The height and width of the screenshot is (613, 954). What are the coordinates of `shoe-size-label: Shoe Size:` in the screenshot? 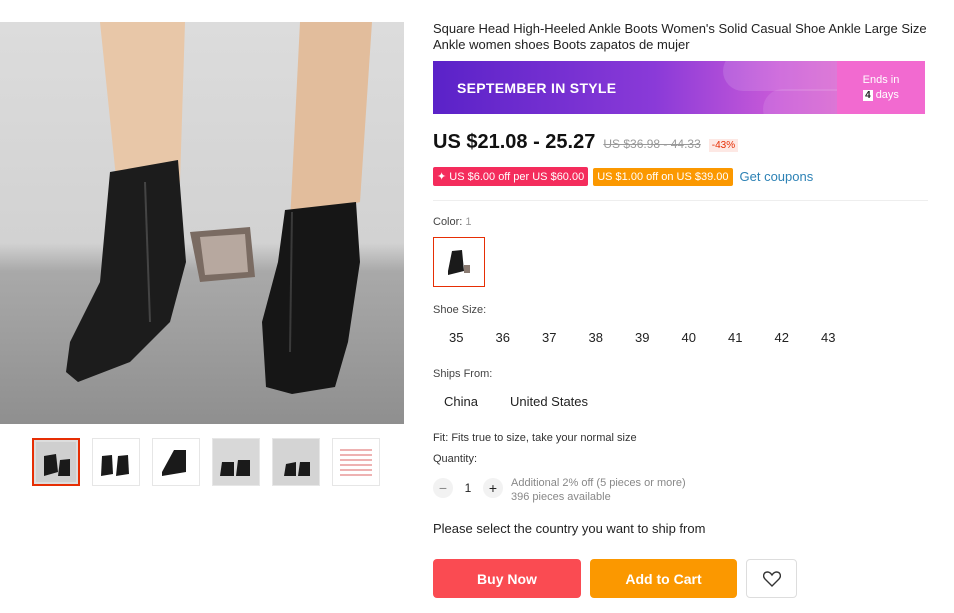 It's located at (460, 310).